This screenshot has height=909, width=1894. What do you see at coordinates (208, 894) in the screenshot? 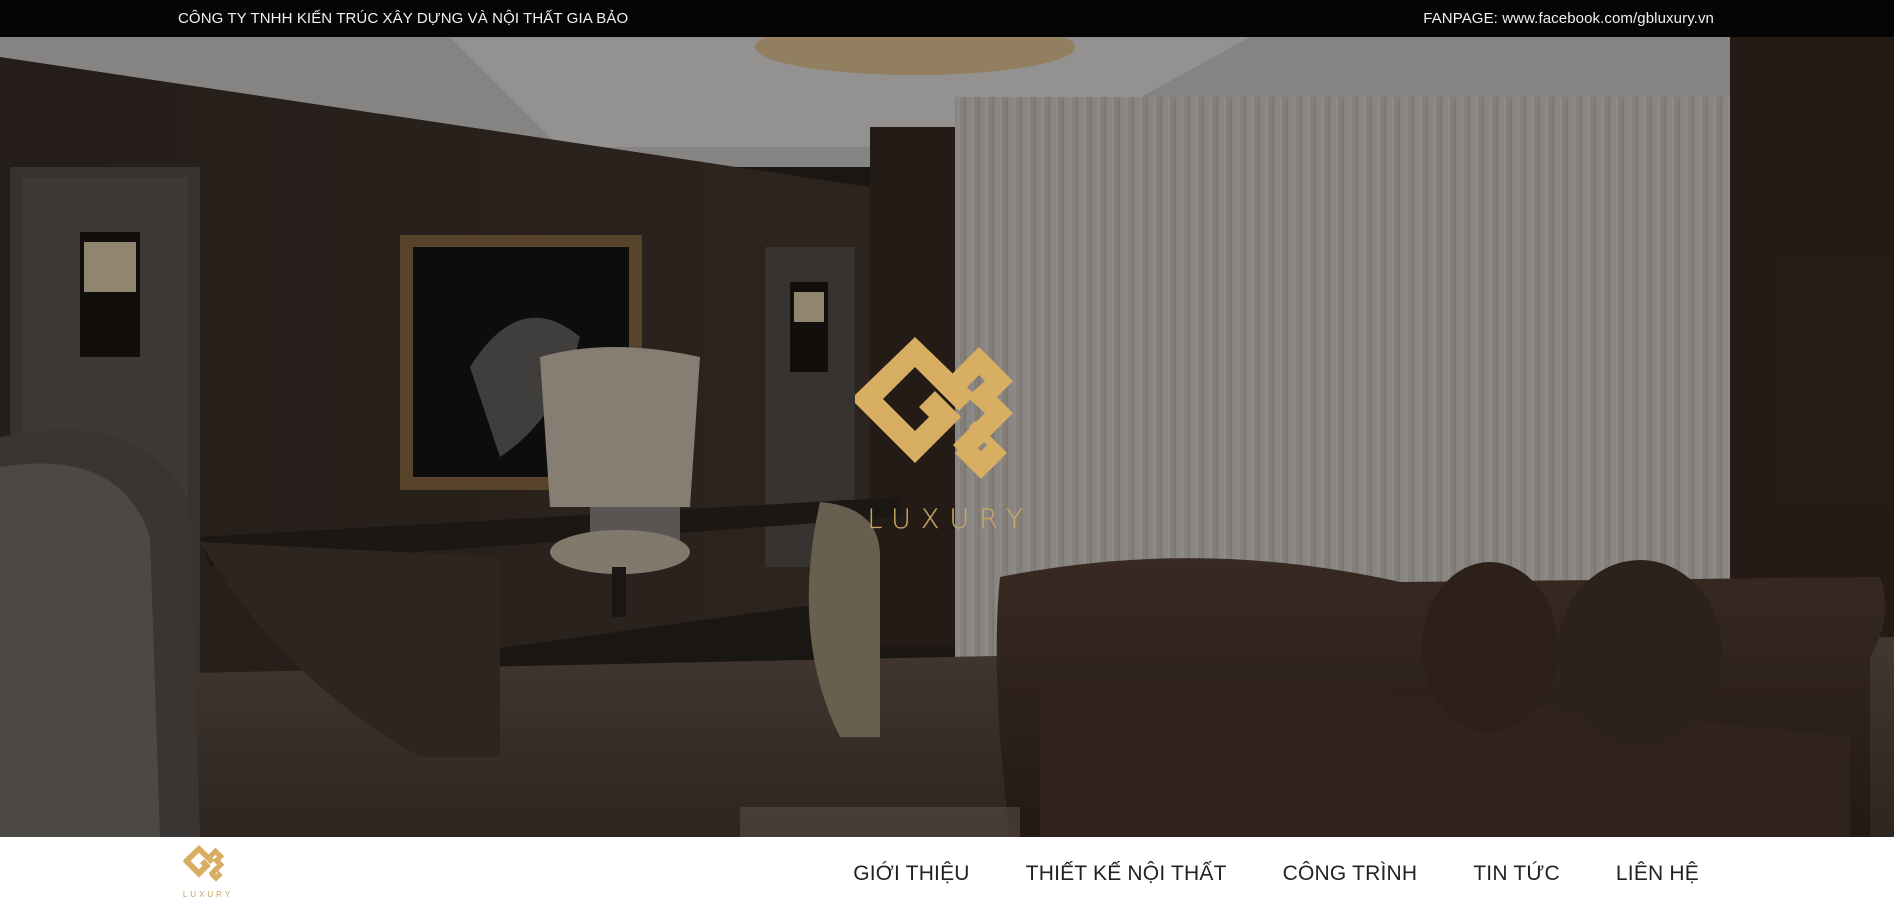
I see `nav-logo-text: LUXURY` at bounding box center [208, 894].